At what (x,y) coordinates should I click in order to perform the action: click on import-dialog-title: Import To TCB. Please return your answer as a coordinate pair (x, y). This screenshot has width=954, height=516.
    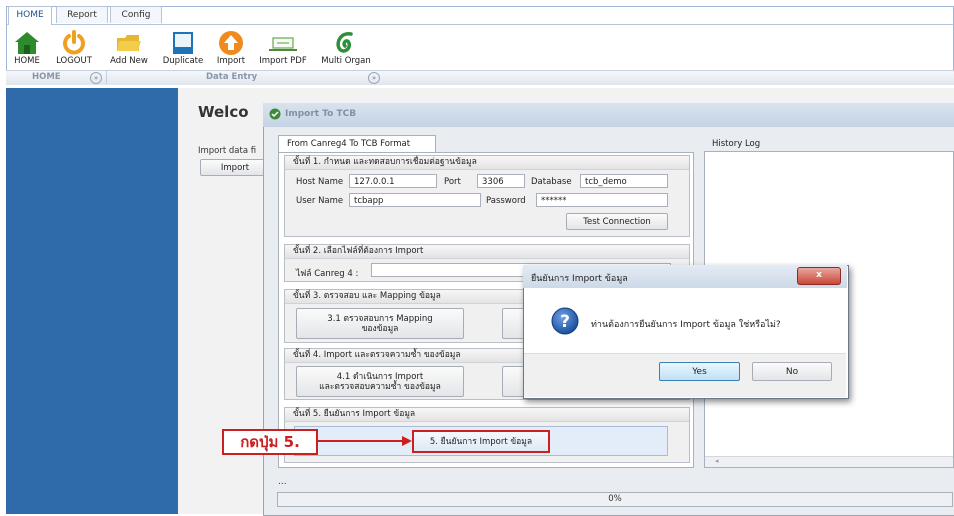
    Looking at the image, I should click on (321, 114).